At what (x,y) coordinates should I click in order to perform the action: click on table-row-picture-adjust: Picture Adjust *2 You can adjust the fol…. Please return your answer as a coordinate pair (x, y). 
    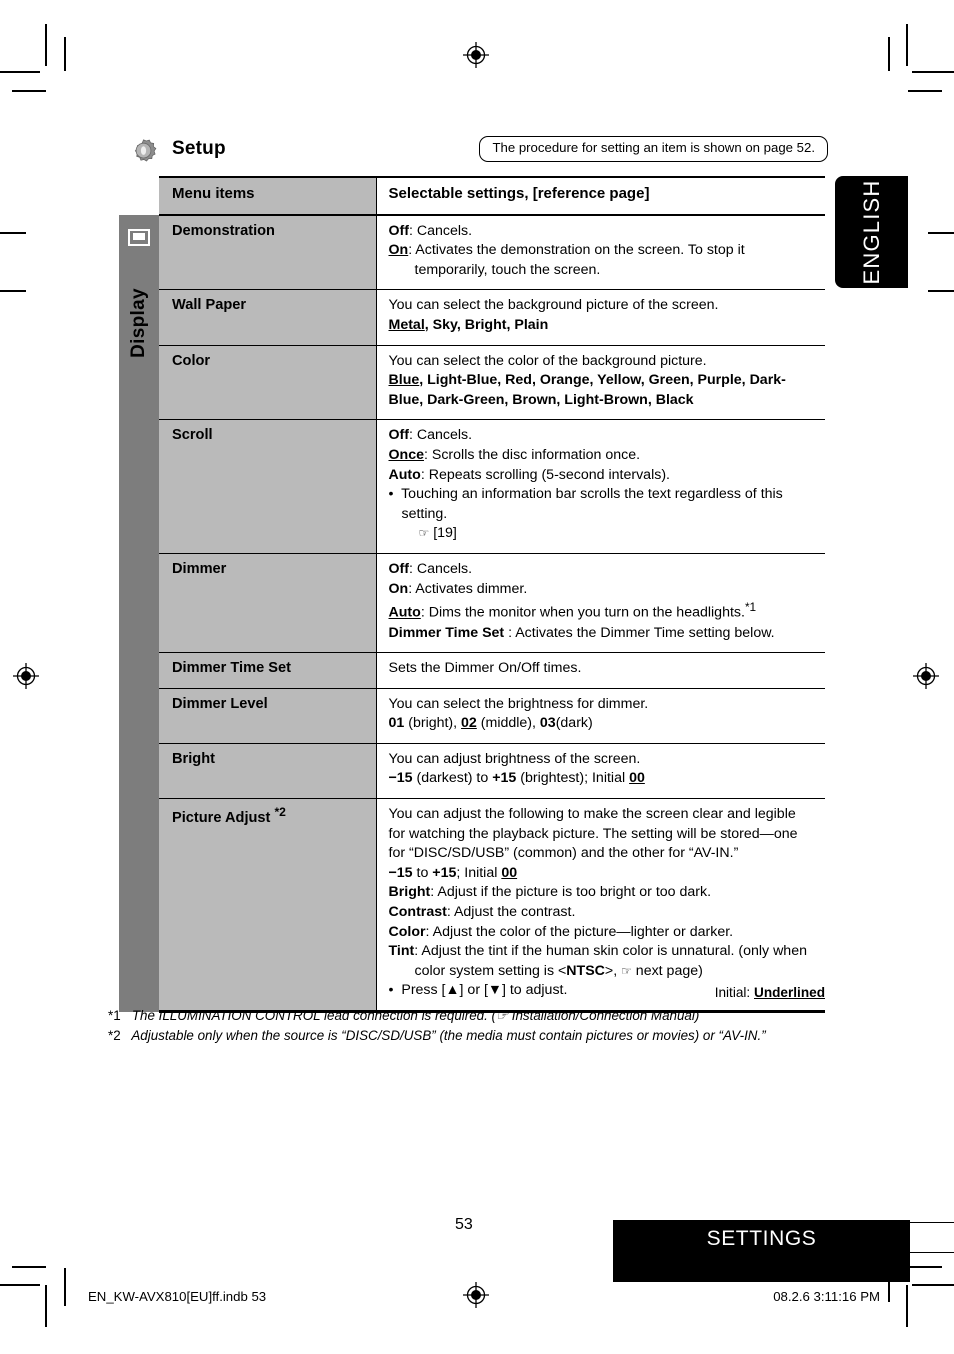
    Looking at the image, I should click on (472, 906).